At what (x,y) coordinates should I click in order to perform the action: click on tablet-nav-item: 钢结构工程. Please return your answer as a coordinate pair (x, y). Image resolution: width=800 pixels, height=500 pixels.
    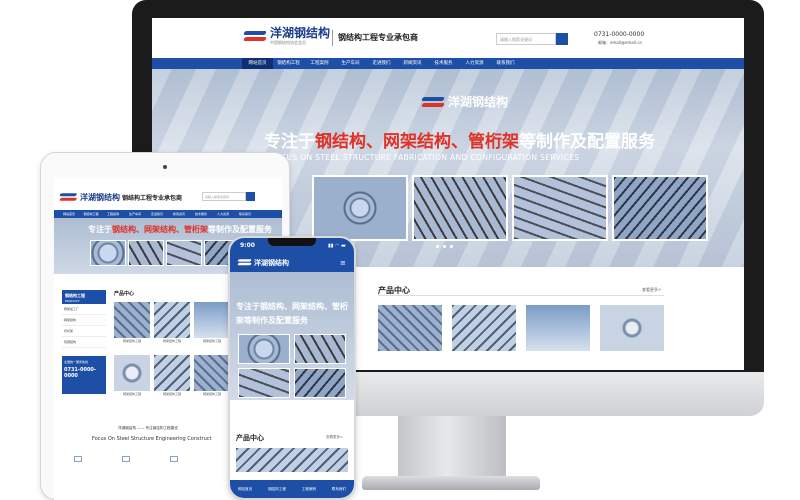
    Looking at the image, I should click on (91, 214).